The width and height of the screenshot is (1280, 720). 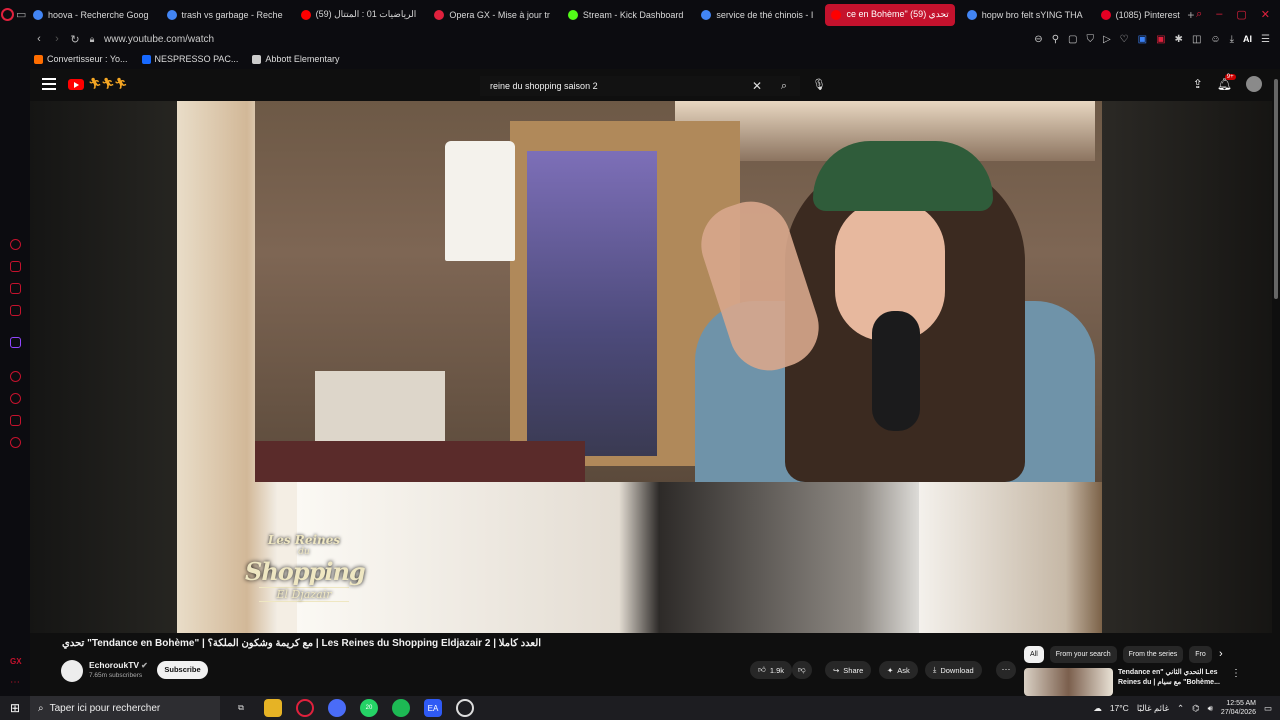 I want to click on channel-avatar, so click(x=72, y=671).